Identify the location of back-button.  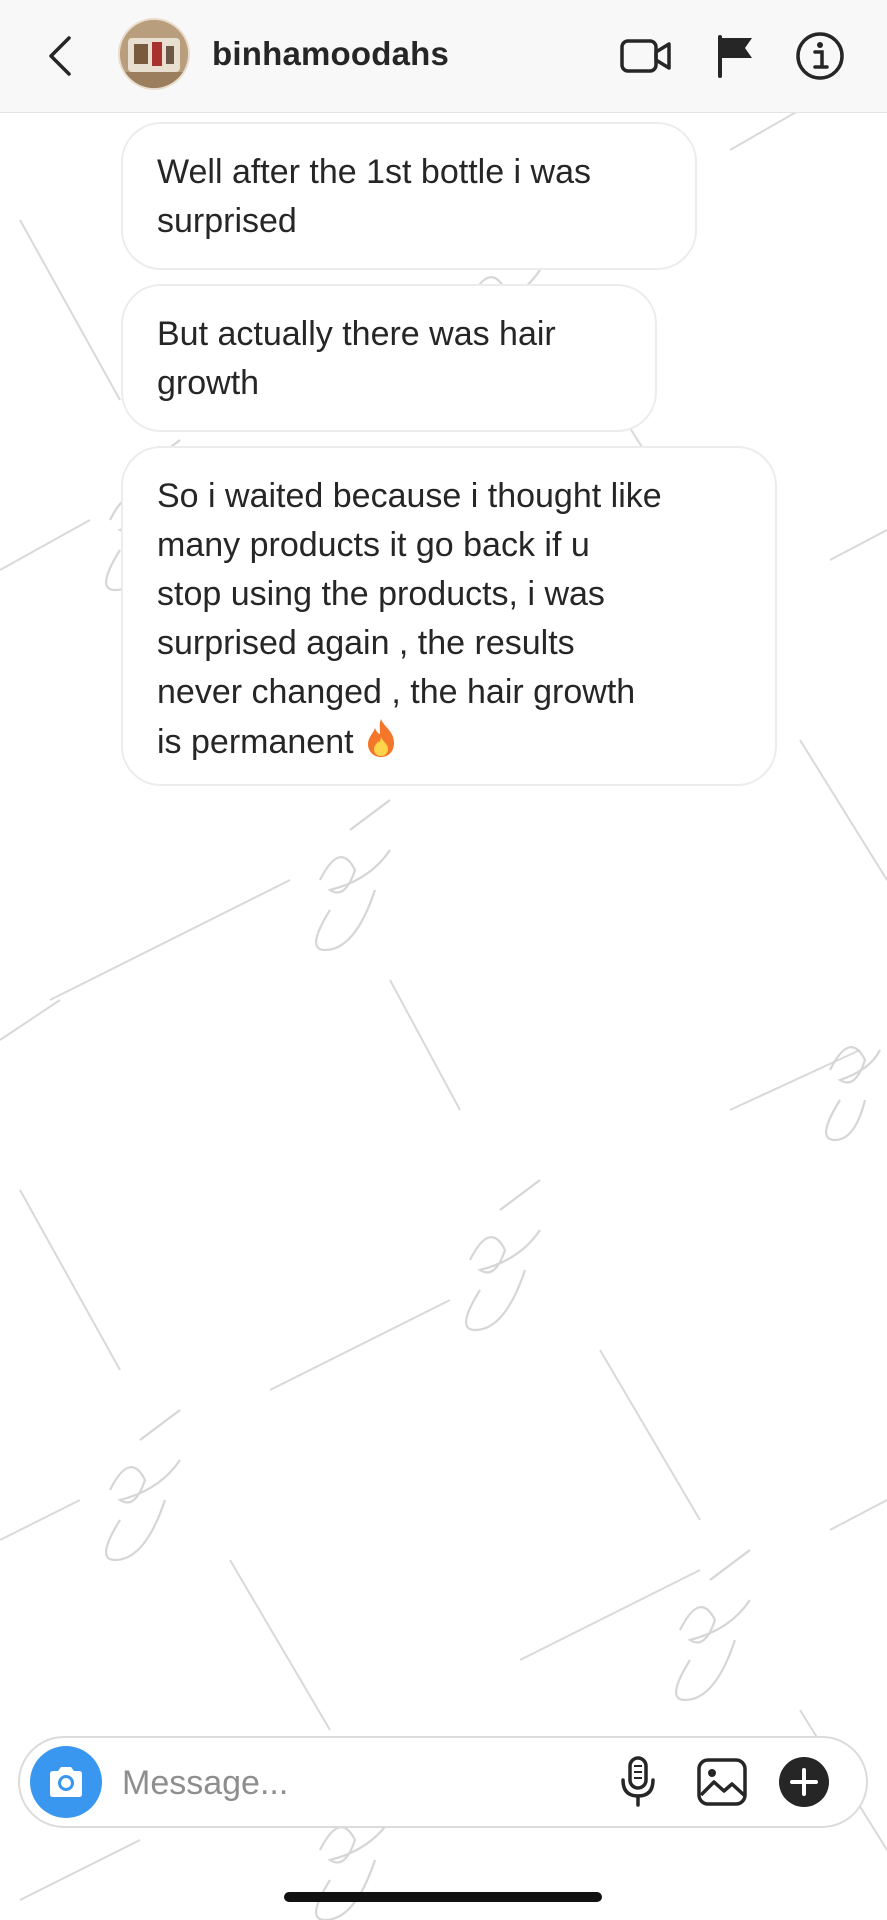
(60, 56).